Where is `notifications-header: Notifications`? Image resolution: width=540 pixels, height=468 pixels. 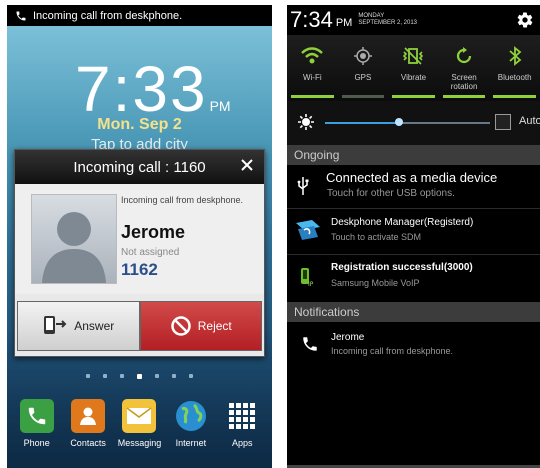 notifications-header: Notifications is located at coordinates (413, 312).